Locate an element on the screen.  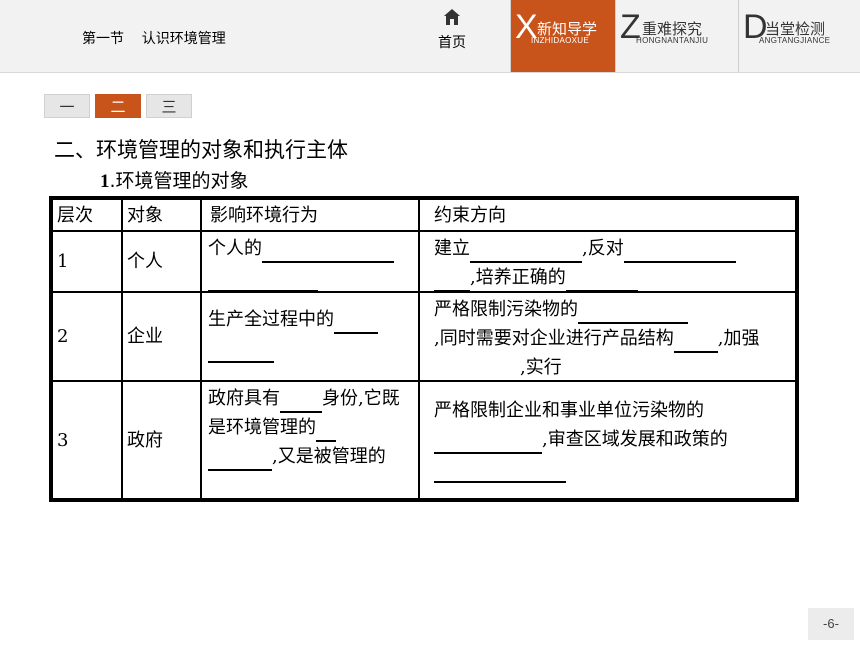
tab-zhongnantanjiu: Z 重难探究 HONGNANTANJIU is located at coordinates (667, 36).